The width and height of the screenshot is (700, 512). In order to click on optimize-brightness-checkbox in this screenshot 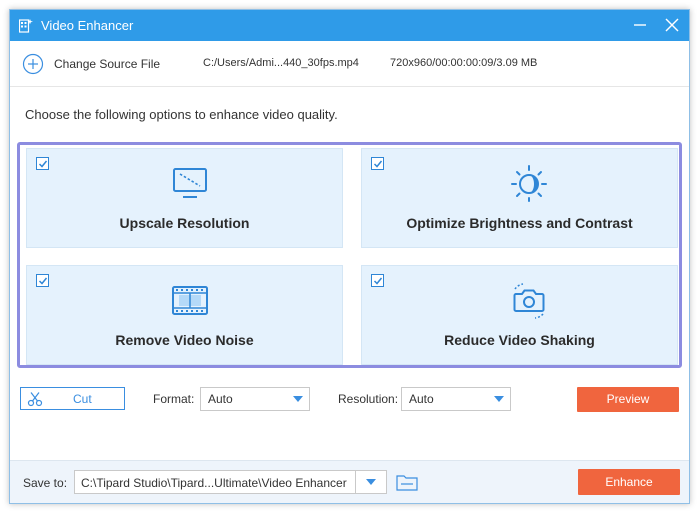, I will do `click(377, 163)`.